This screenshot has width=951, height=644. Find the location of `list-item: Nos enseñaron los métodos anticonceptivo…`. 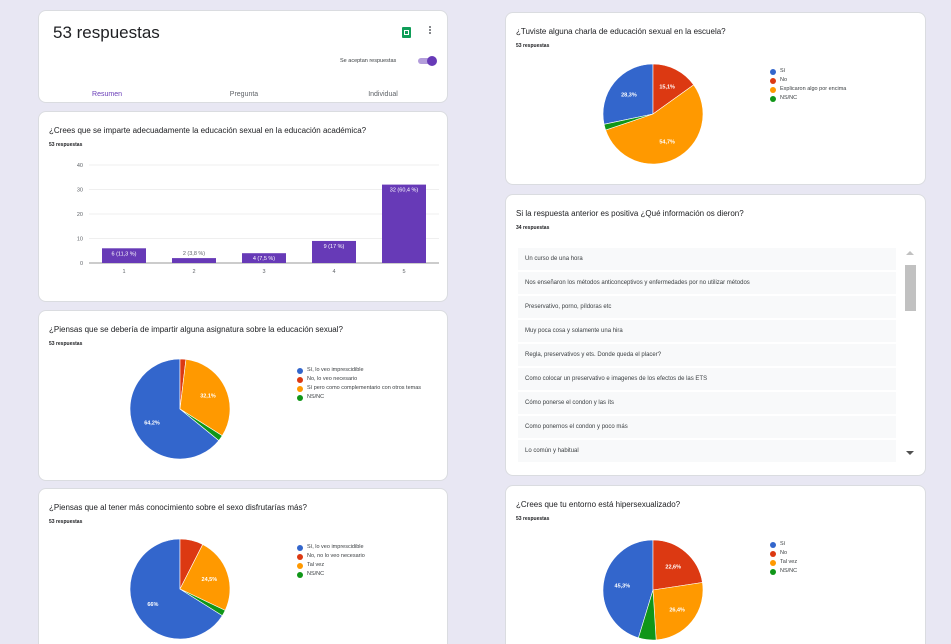

list-item: Nos enseñaron los métodos anticonceptivo… is located at coordinates (707, 283).